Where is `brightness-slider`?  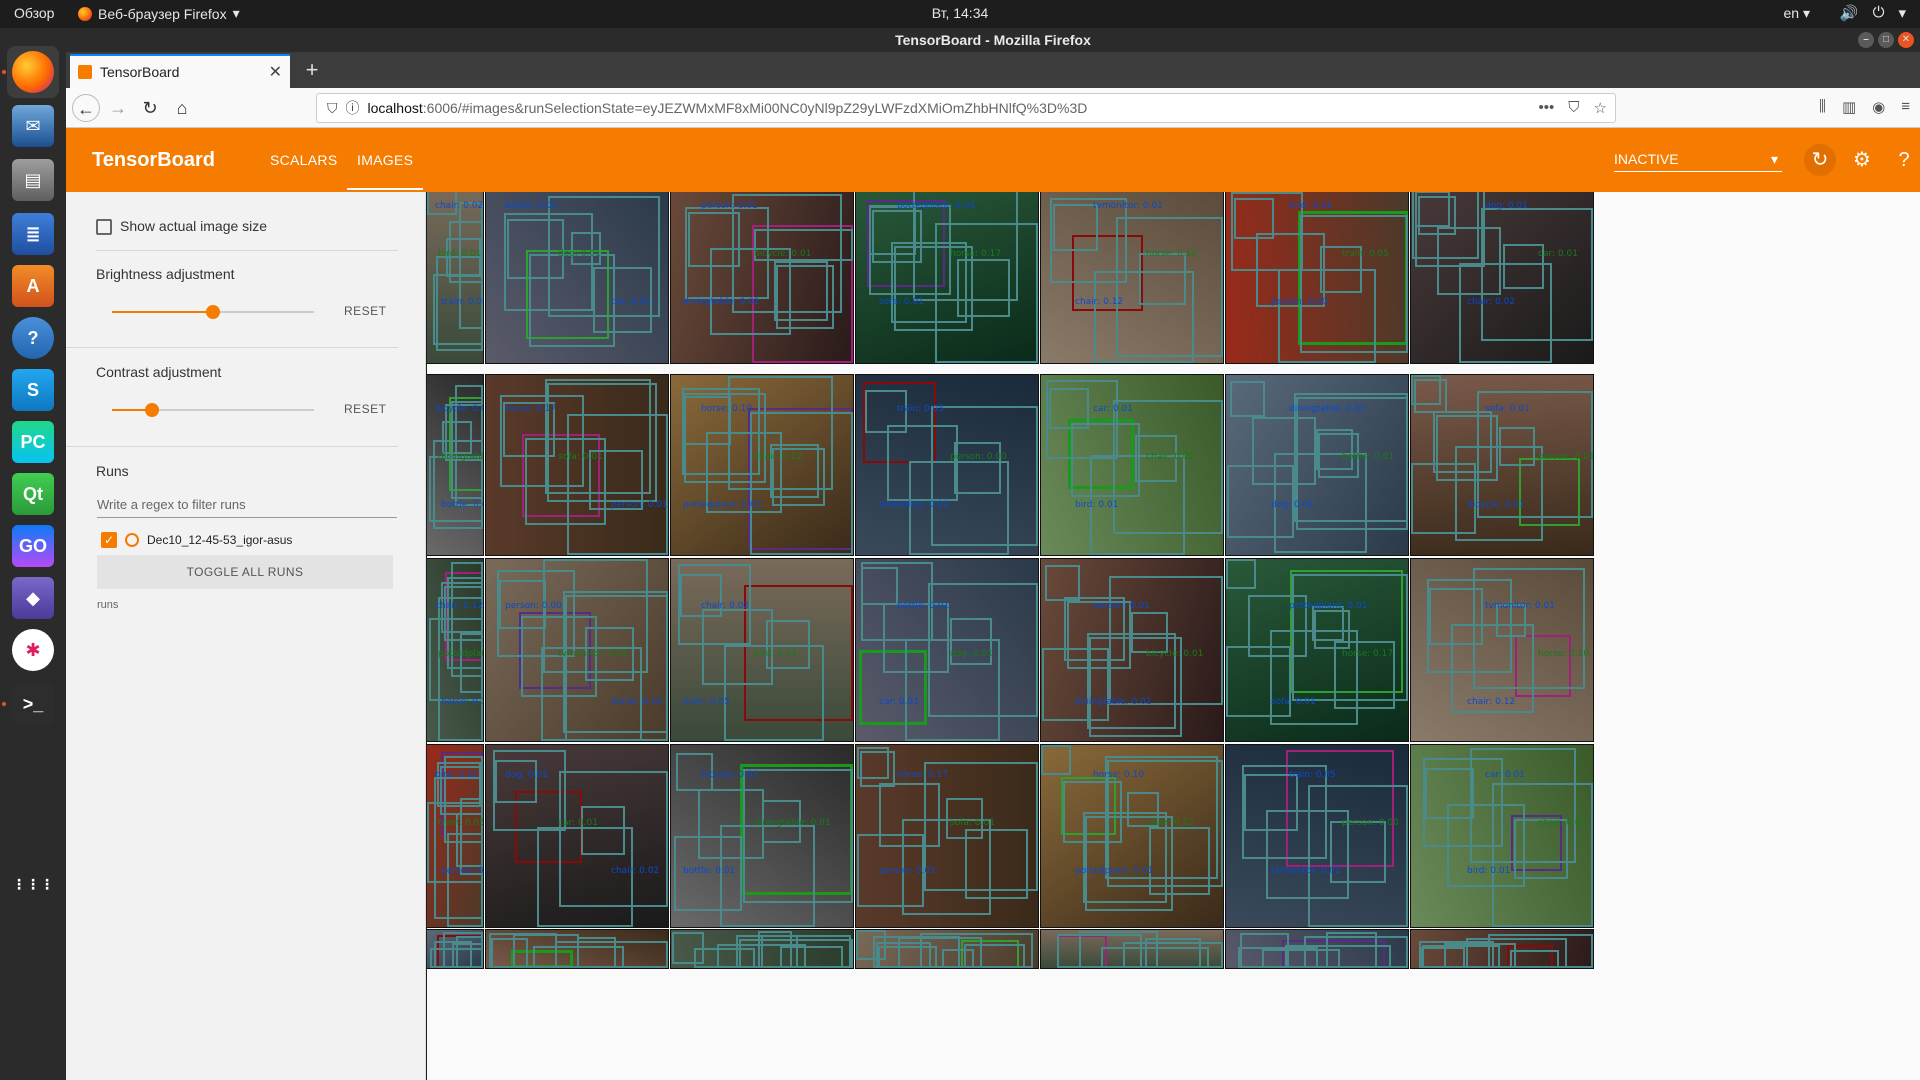 brightness-slider is located at coordinates (213, 312).